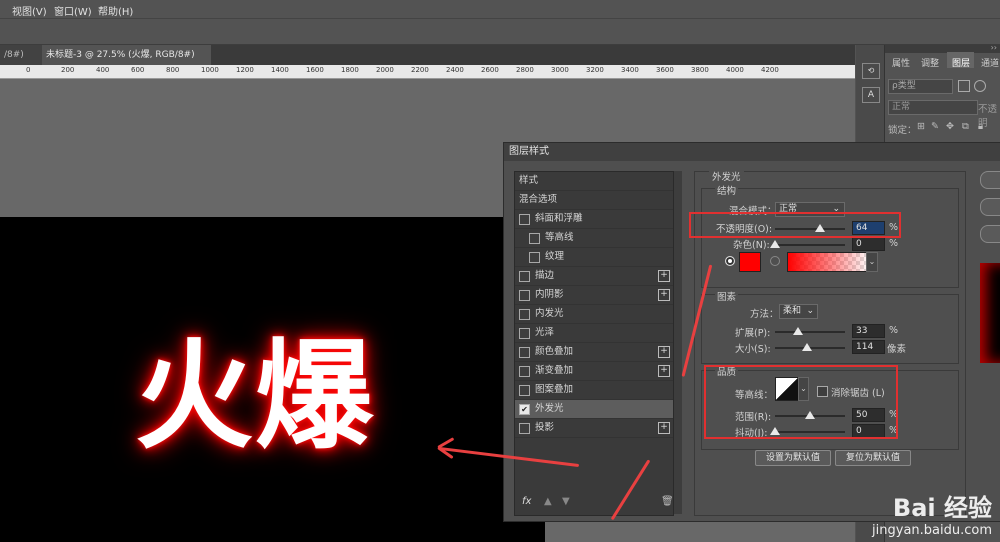 This screenshot has height=542, width=1000. Describe the element at coordinates (173, 70) in the screenshot. I see `ruler-label: 800` at that location.